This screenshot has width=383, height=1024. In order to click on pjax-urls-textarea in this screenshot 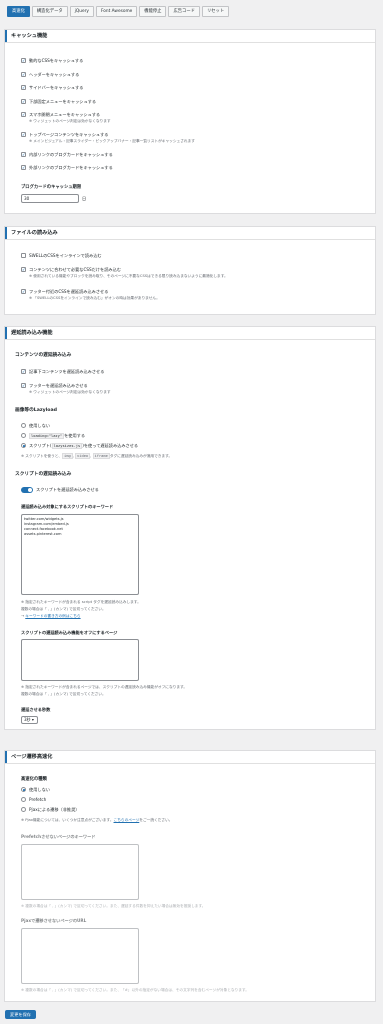, I will do `click(80, 956)`.